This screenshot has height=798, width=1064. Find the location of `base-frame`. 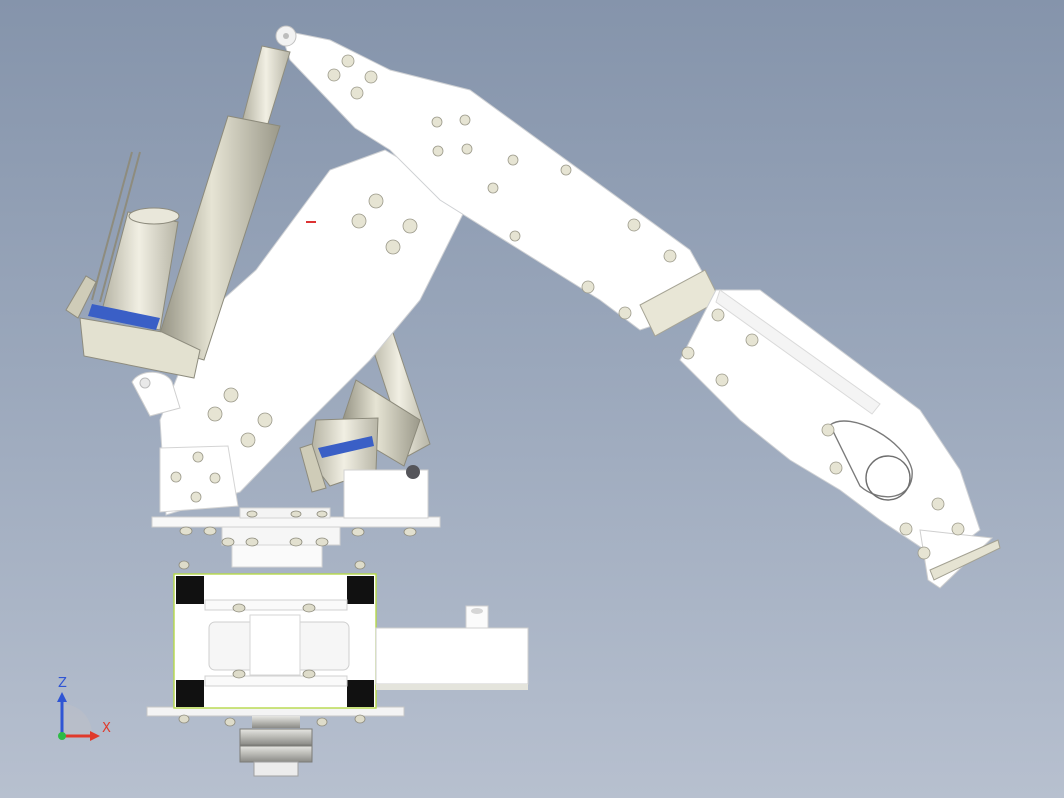

base-frame is located at coordinates (337, 667).